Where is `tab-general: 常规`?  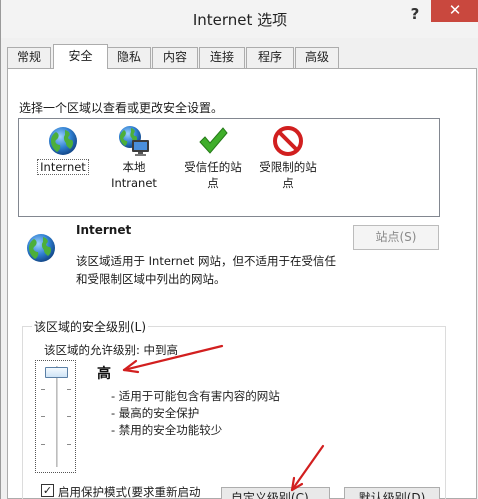
tab-general: 常规 is located at coordinates (29, 57).